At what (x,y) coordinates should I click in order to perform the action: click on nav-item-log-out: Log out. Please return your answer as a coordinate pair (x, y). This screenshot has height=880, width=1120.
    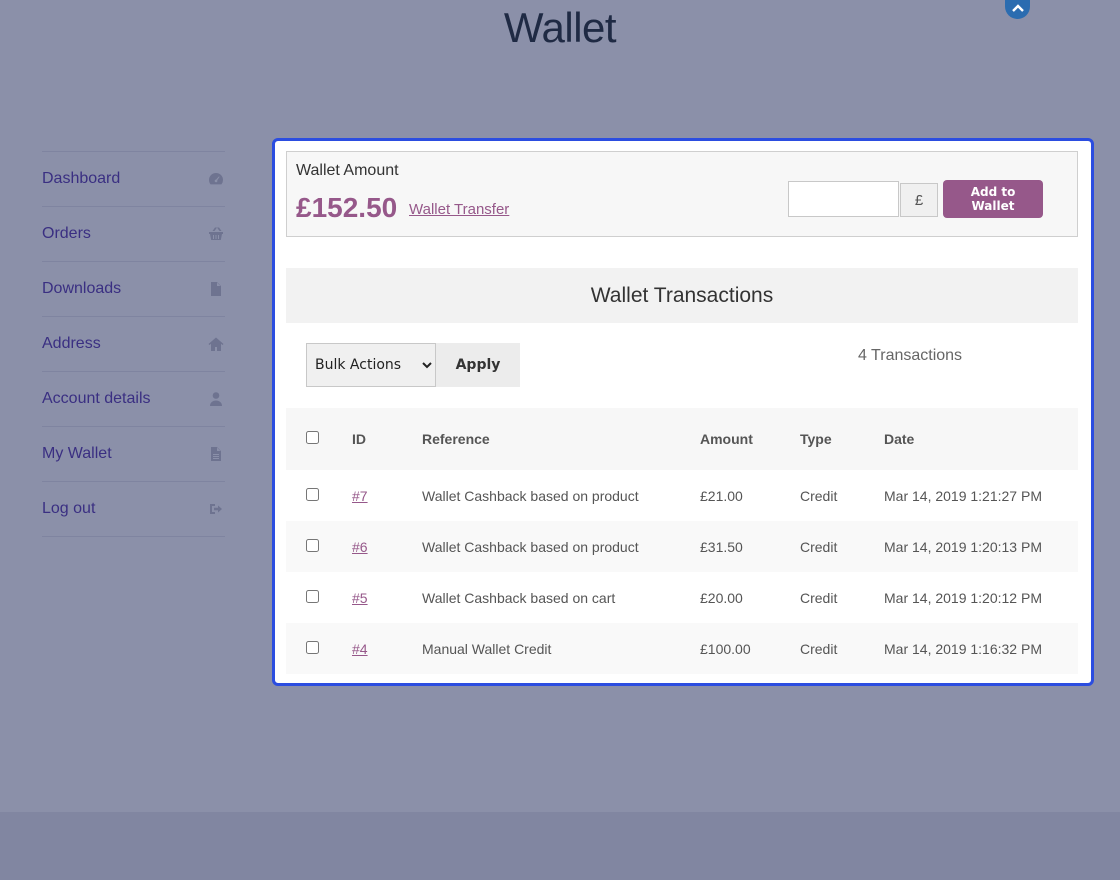
    Looking at the image, I should click on (133, 509).